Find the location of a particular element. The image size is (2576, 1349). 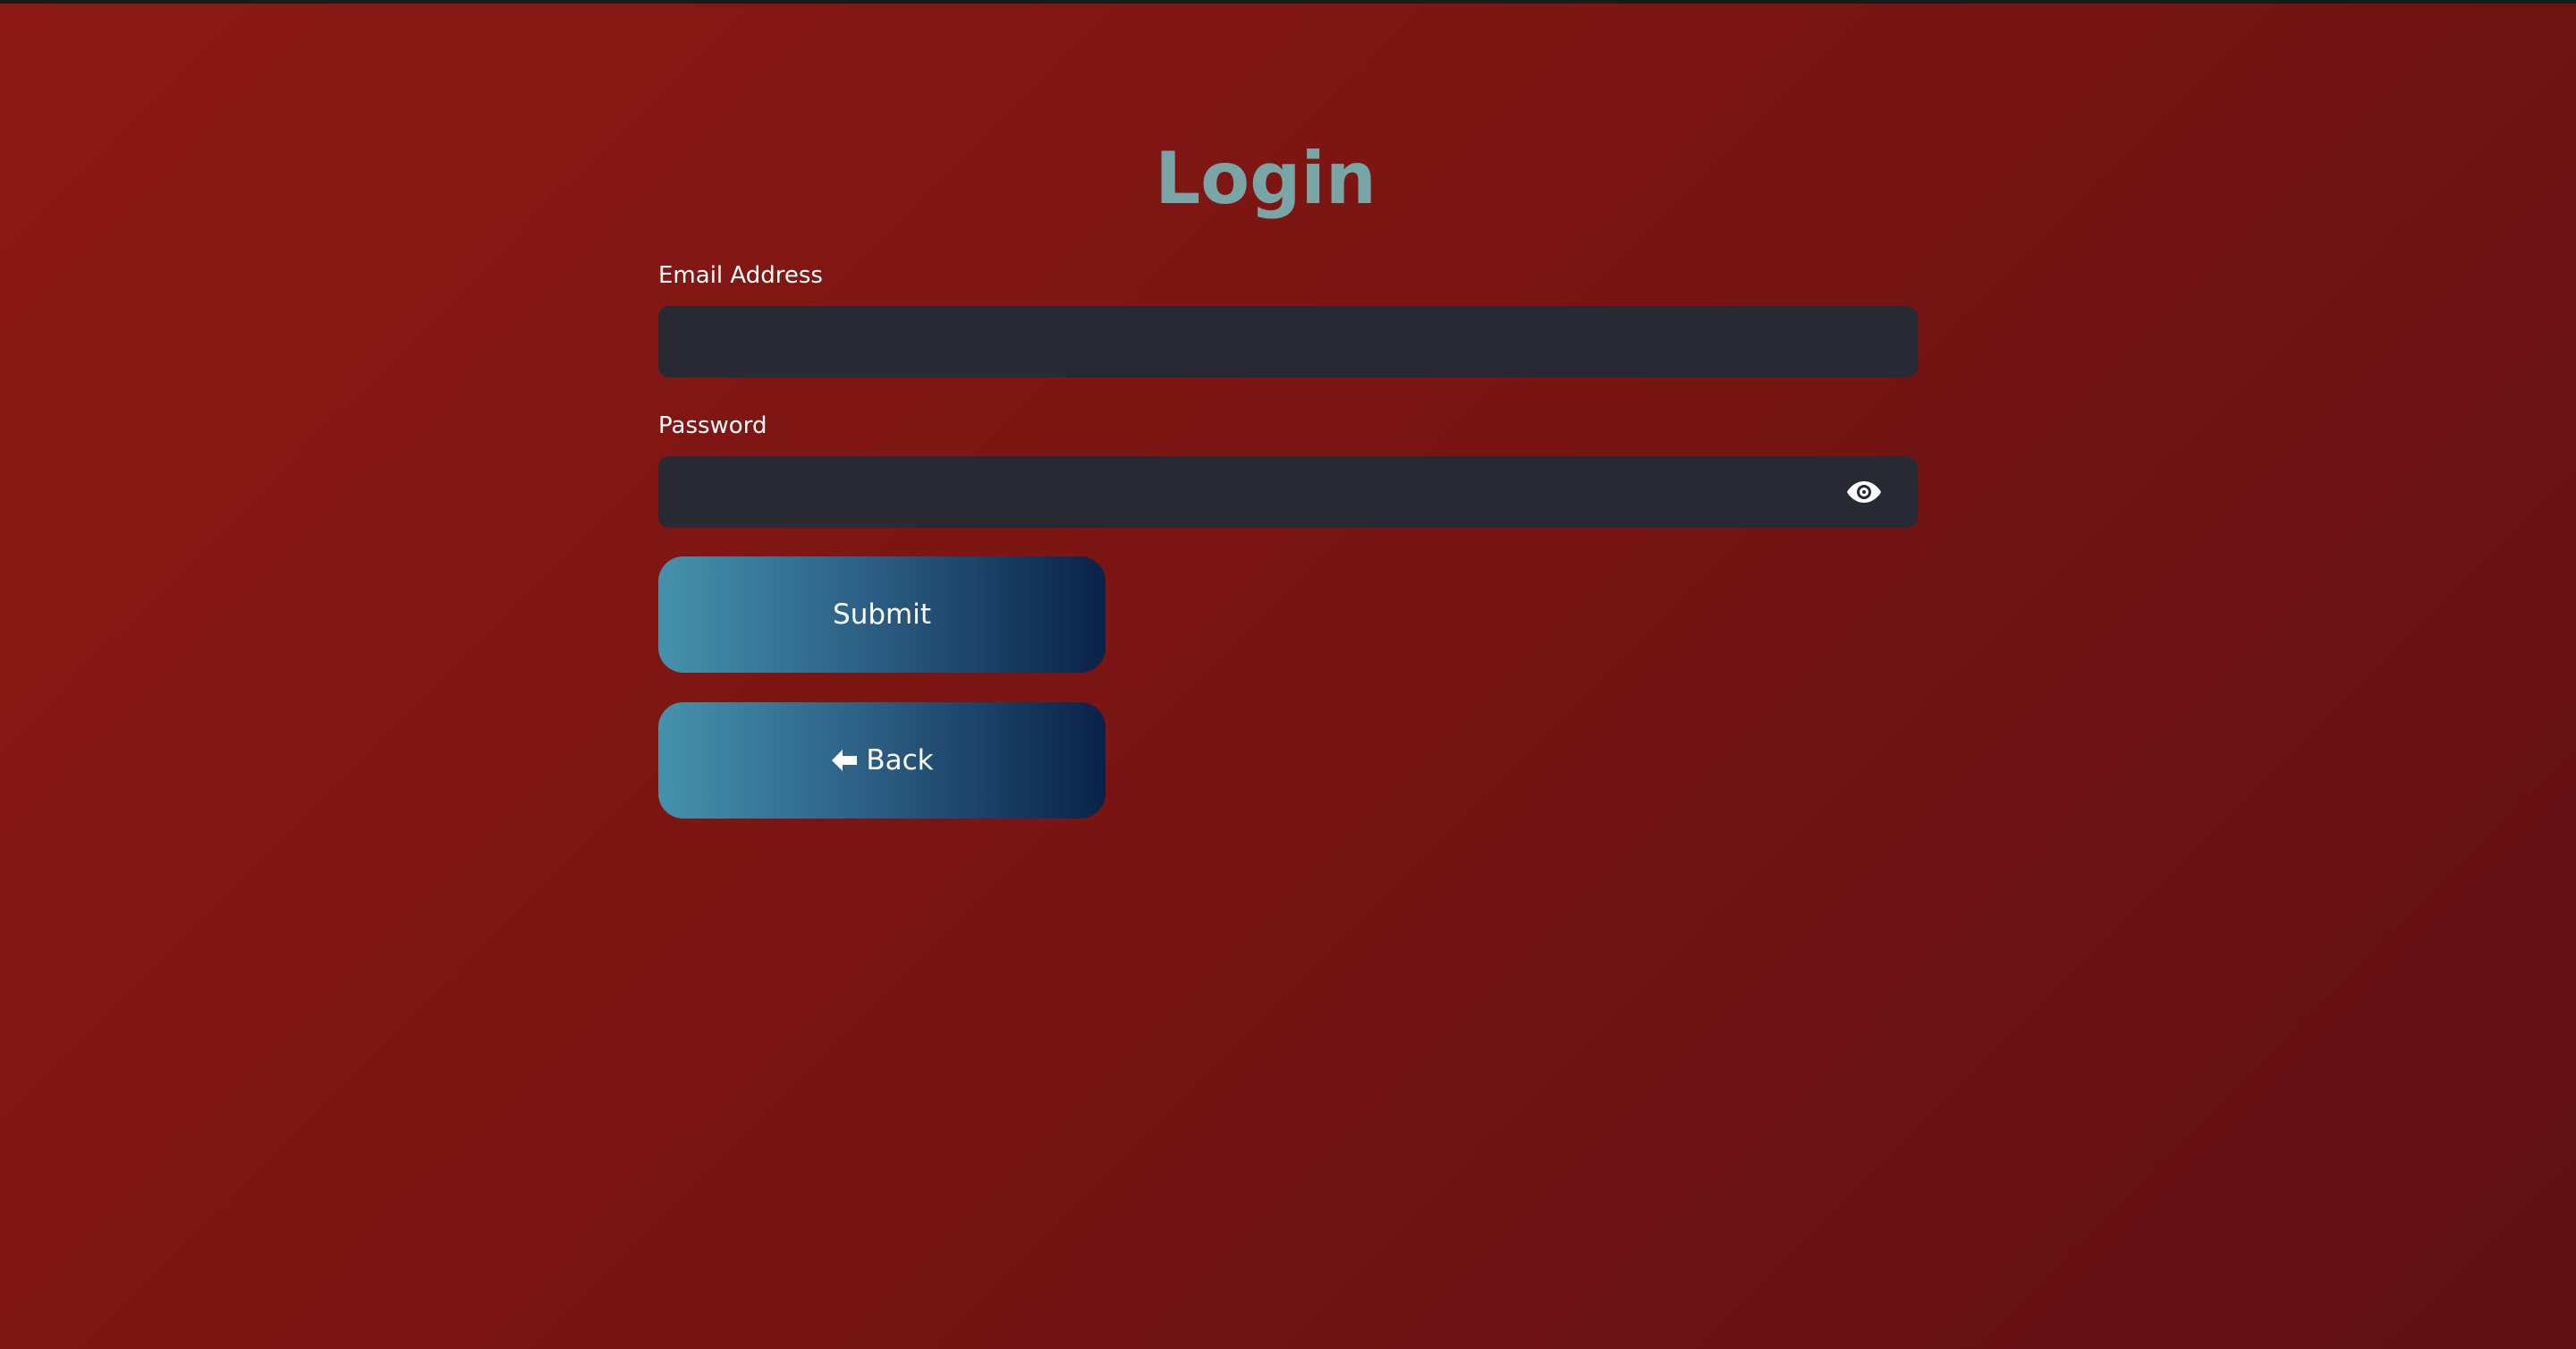

password-label: Password is located at coordinates (712, 425).